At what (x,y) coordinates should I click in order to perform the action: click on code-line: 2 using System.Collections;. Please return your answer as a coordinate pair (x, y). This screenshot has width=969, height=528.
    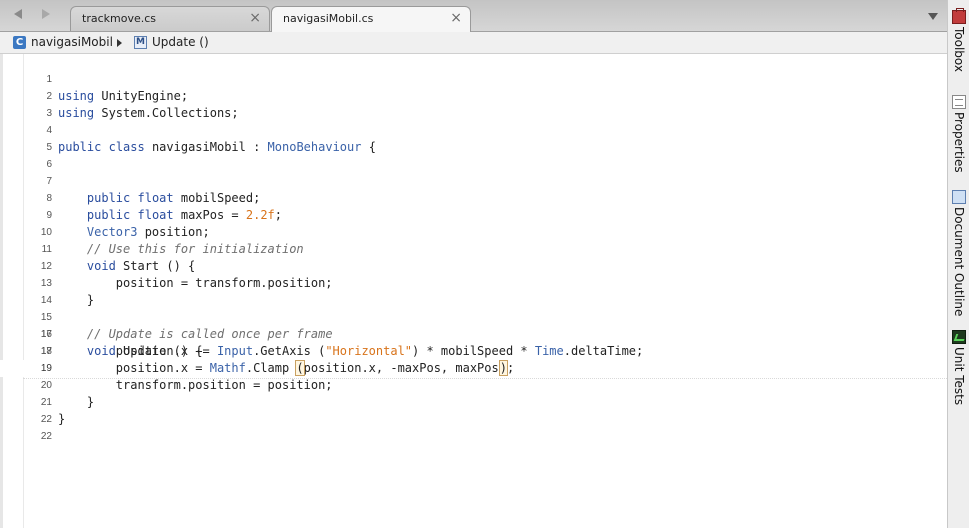
    Looking at the image, I should click on (473, 95).